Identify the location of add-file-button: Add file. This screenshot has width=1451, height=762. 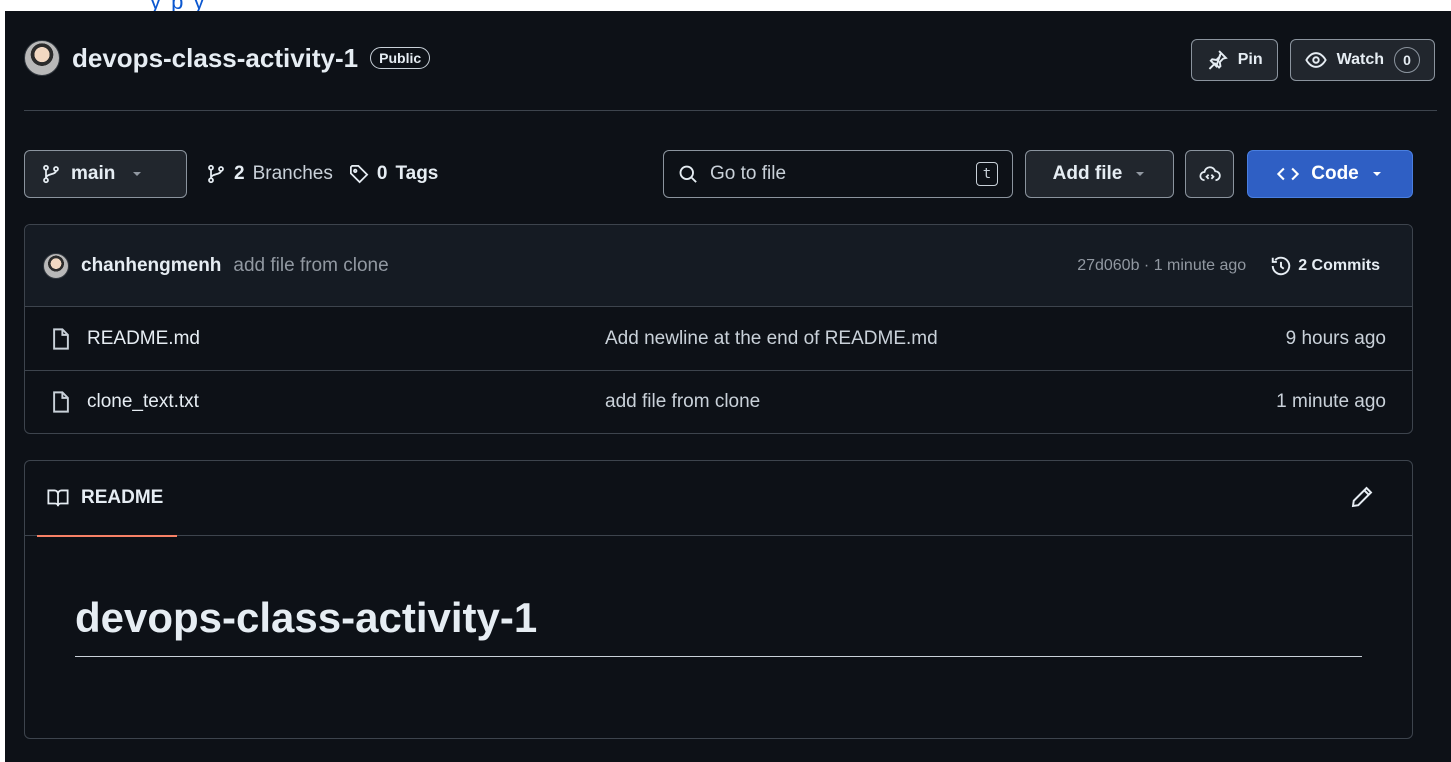
(1099, 174).